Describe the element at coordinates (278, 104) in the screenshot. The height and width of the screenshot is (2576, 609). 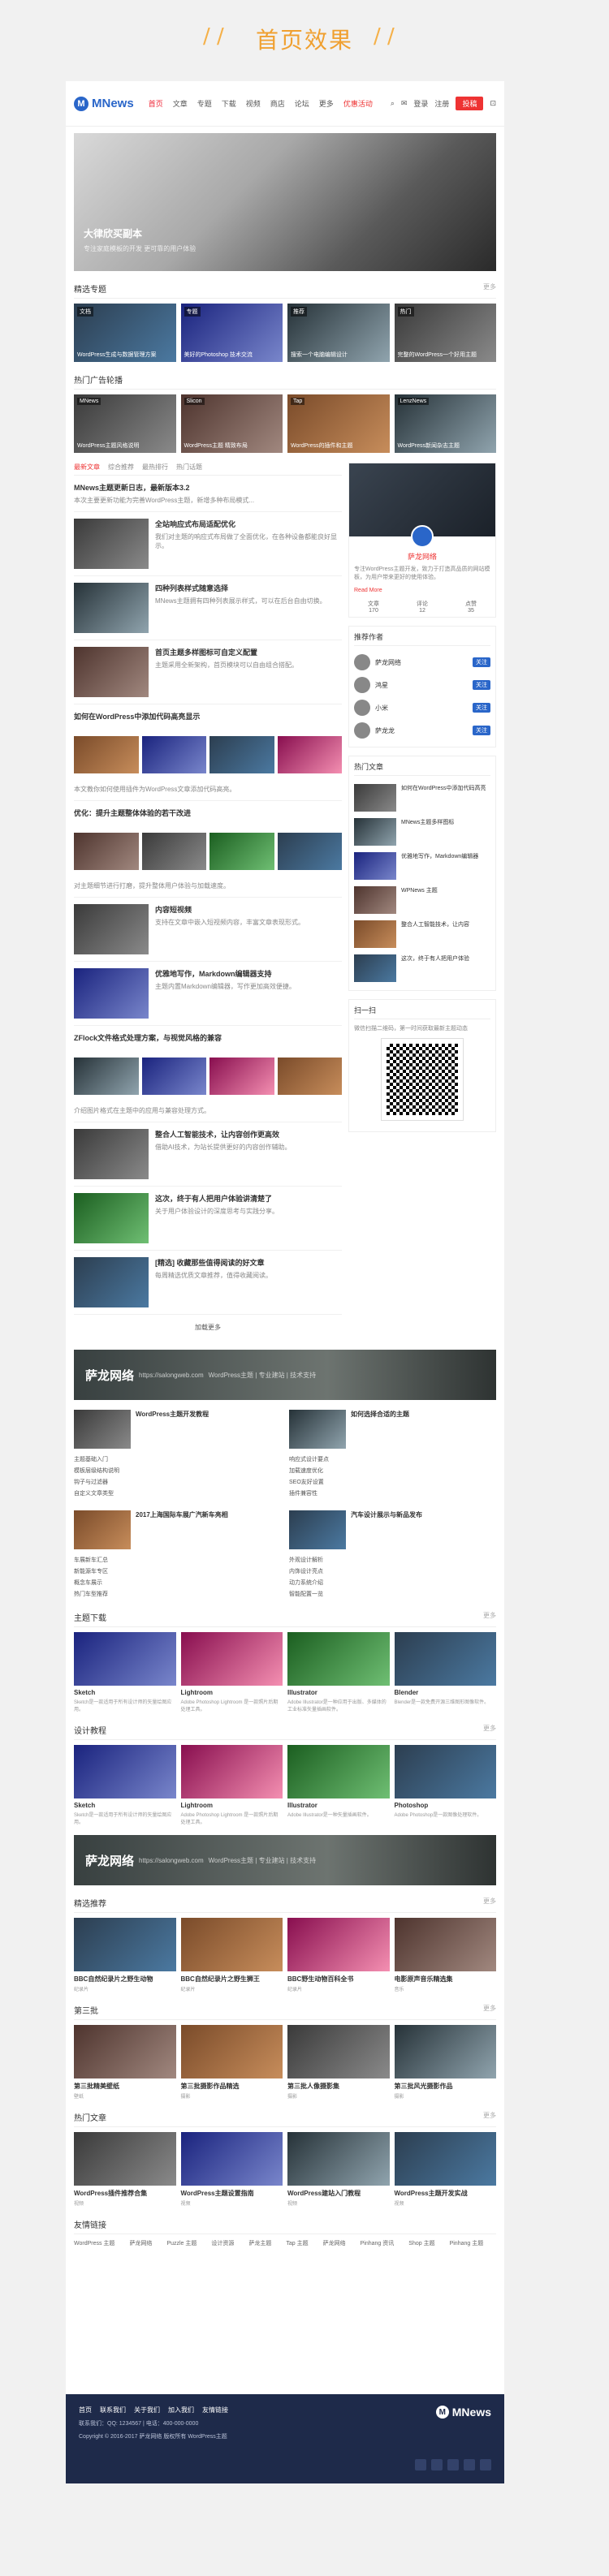
I see `nav-item: 商店` at that location.